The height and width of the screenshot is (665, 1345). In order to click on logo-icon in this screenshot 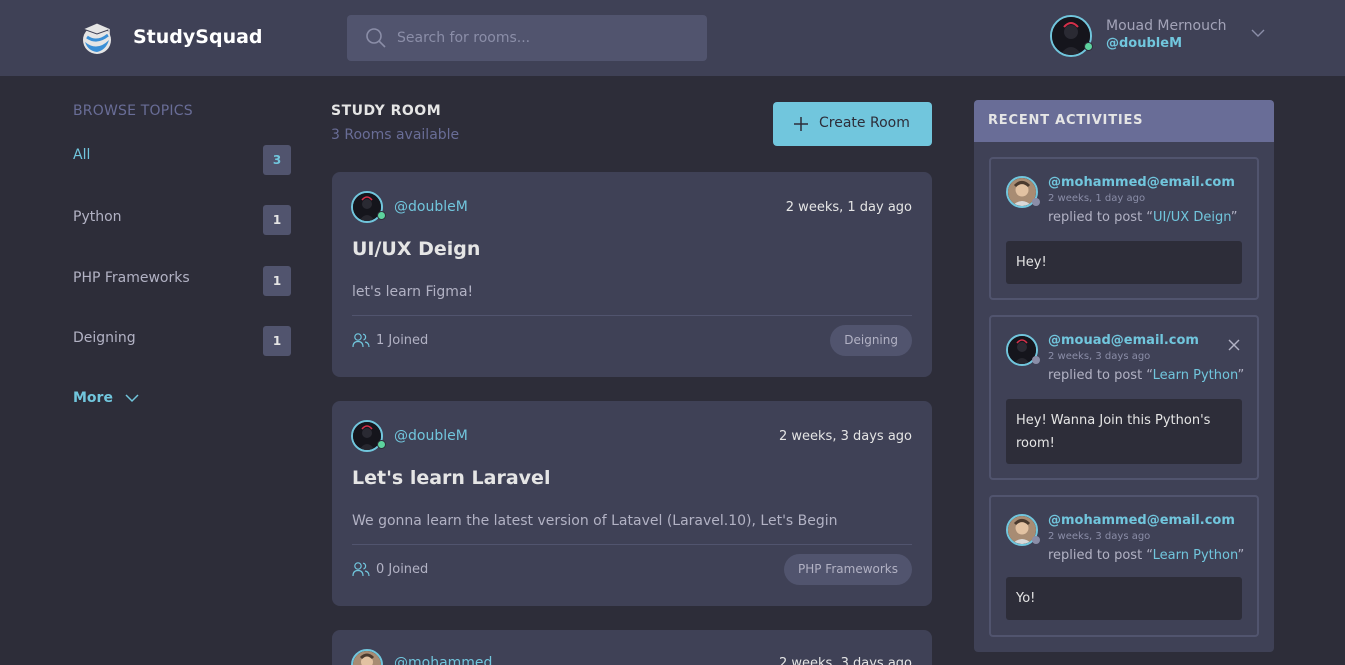, I will do `click(97, 38)`.